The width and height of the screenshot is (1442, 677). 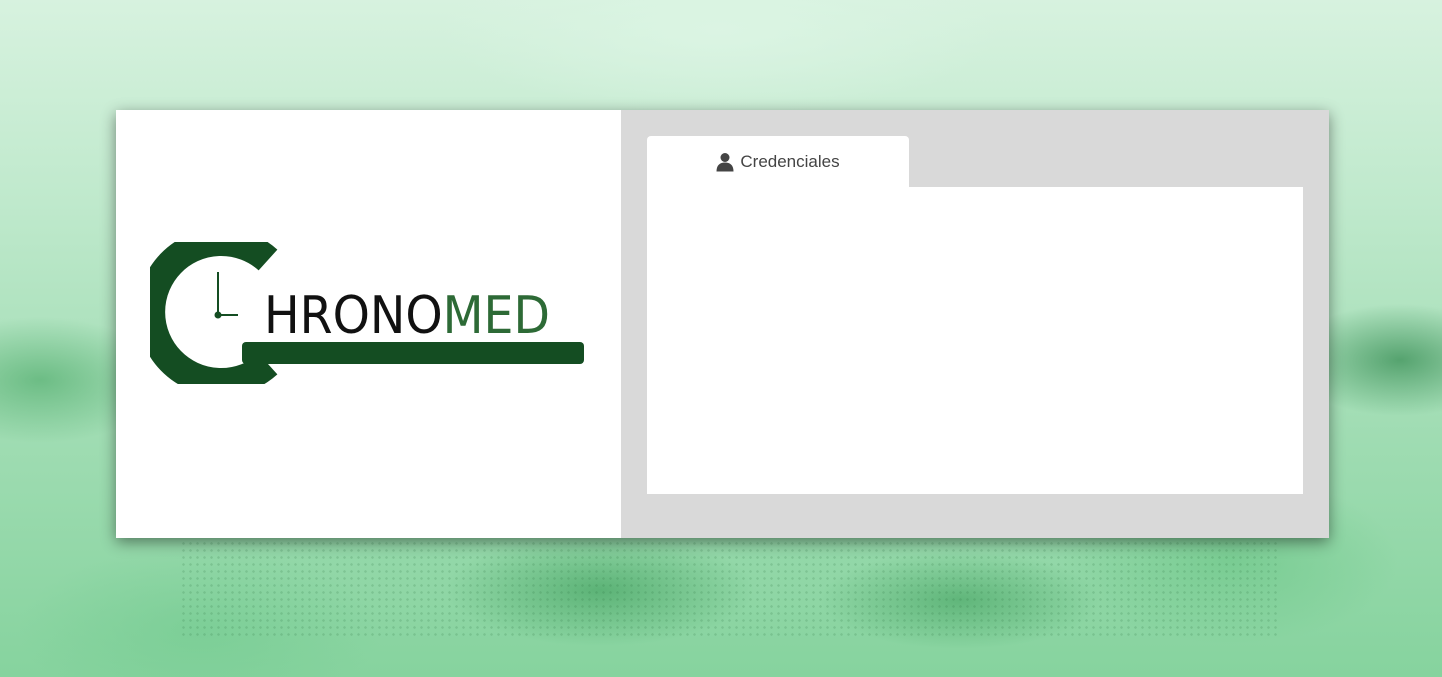 What do you see at coordinates (353, 316) in the screenshot?
I see `logo-text-dark: HRONO` at bounding box center [353, 316].